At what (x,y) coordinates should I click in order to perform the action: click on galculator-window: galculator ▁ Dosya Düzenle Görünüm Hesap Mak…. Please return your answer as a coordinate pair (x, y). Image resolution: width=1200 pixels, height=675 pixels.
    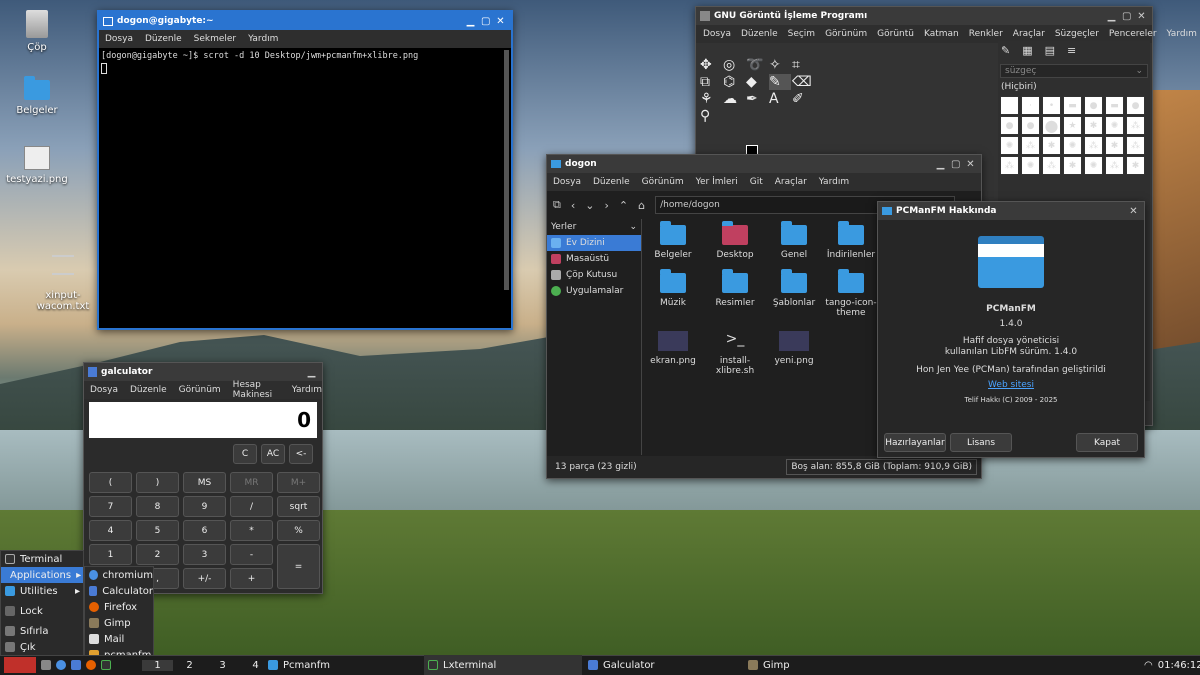
    Looking at the image, I should click on (203, 478).